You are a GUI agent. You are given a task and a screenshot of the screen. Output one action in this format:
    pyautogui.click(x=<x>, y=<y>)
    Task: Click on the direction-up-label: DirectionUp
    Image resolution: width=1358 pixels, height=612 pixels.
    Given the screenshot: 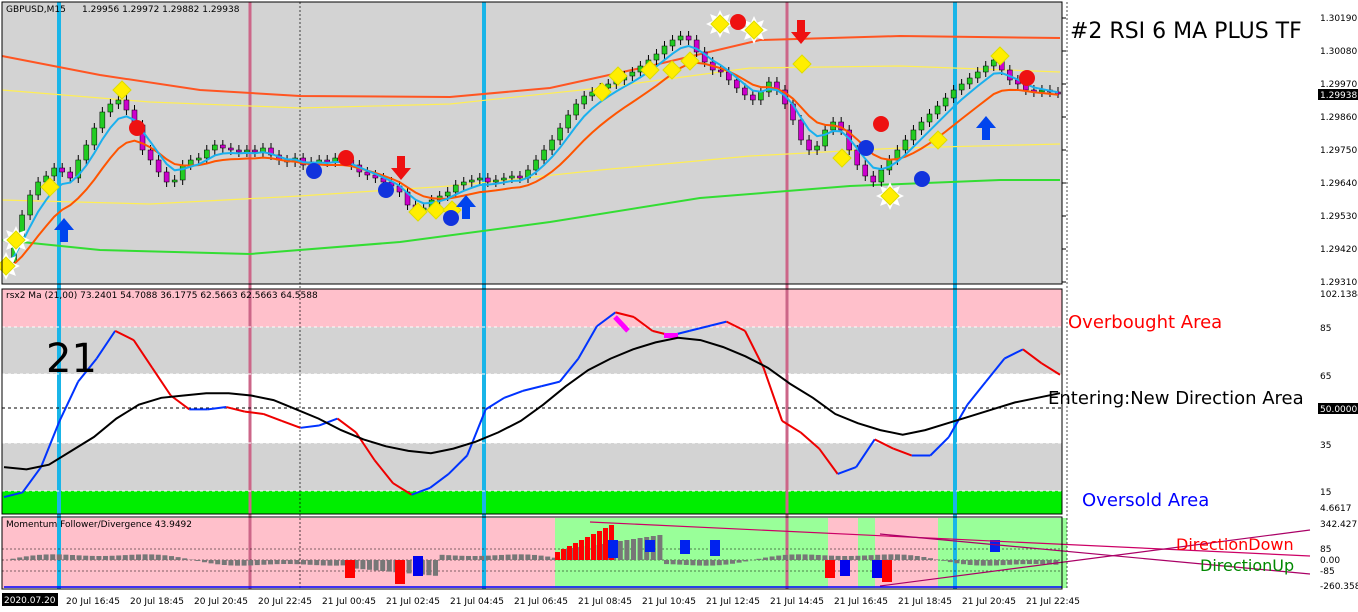 What is the action you would take?
    pyautogui.click(x=1247, y=565)
    